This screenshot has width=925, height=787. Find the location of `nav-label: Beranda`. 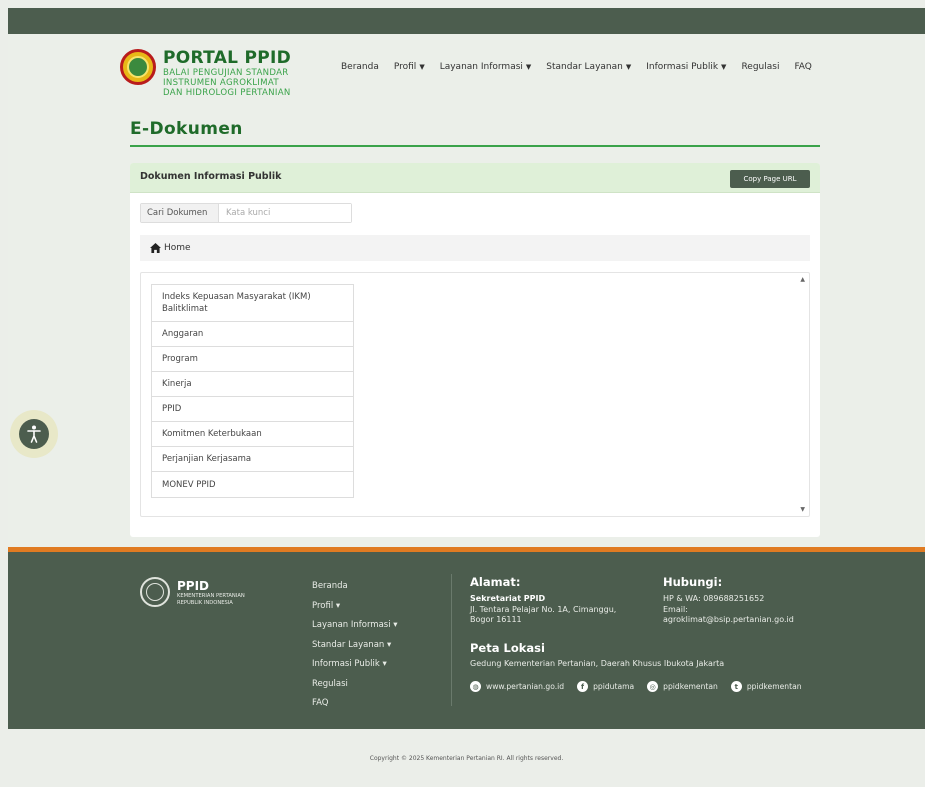

nav-label: Beranda is located at coordinates (360, 67).